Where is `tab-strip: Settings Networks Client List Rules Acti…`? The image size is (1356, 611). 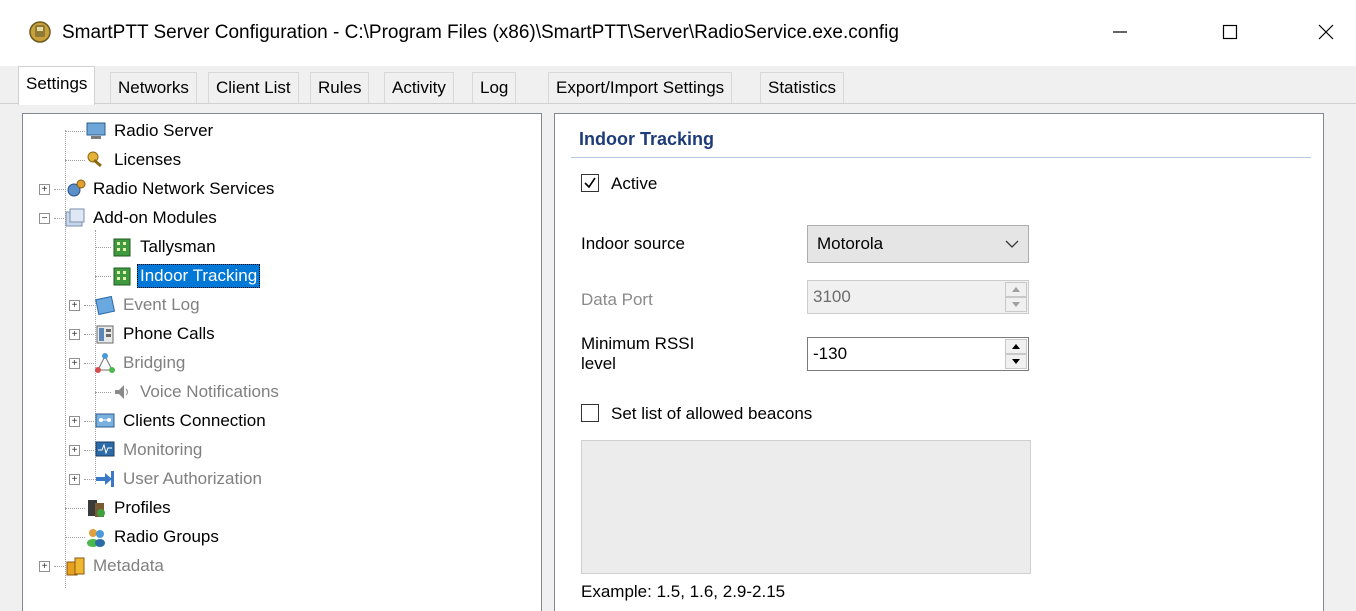 tab-strip: Settings Networks Client List Rules Acti… is located at coordinates (678, 85).